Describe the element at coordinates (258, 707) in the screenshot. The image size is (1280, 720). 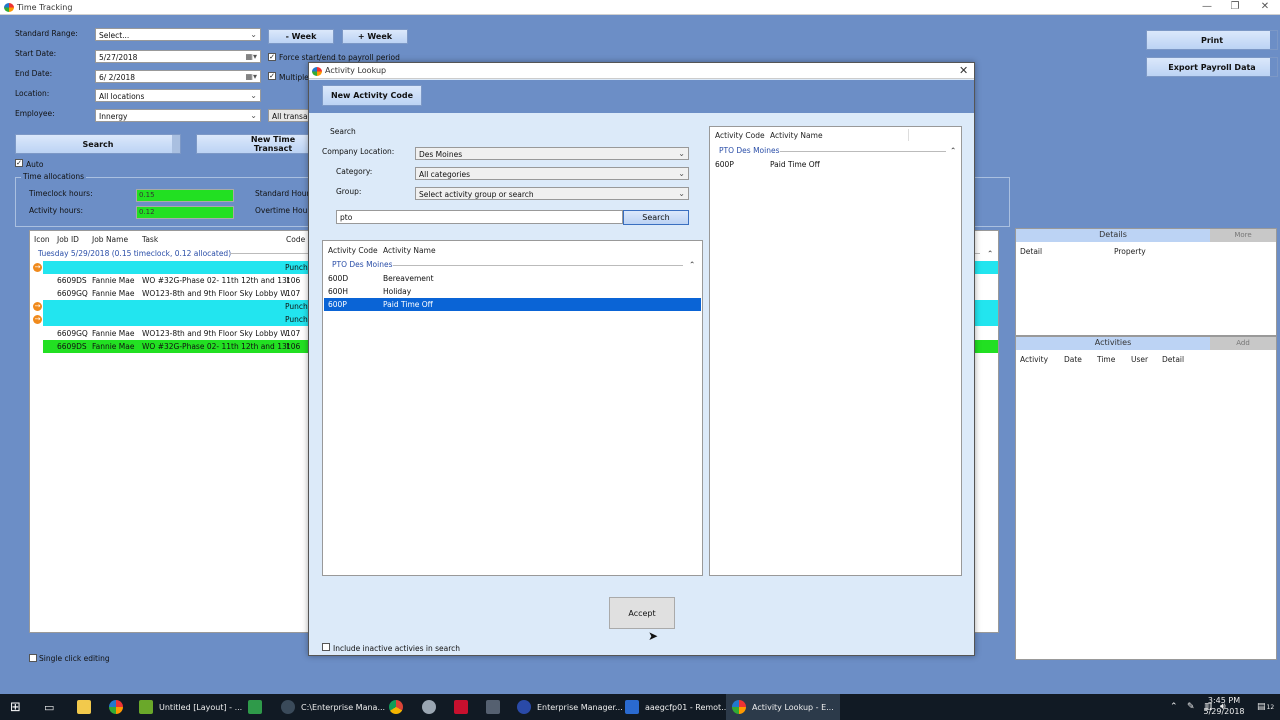
I see `excel-icon` at that location.